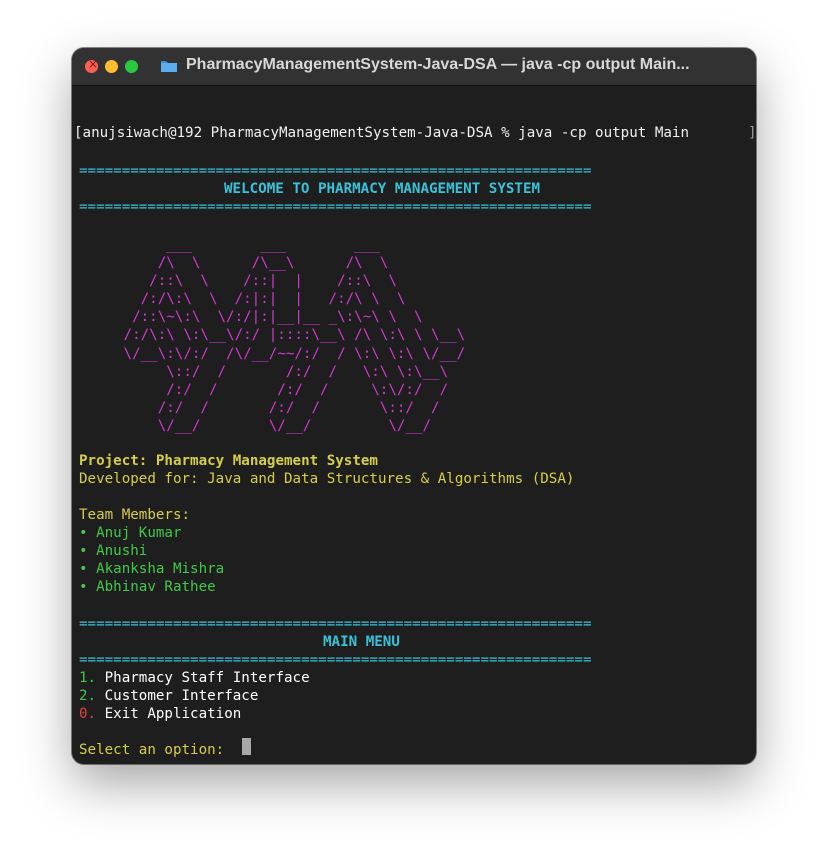 This screenshot has height=860, width=828. I want to click on team-member: • Akanksha Mishra, so click(151, 569).